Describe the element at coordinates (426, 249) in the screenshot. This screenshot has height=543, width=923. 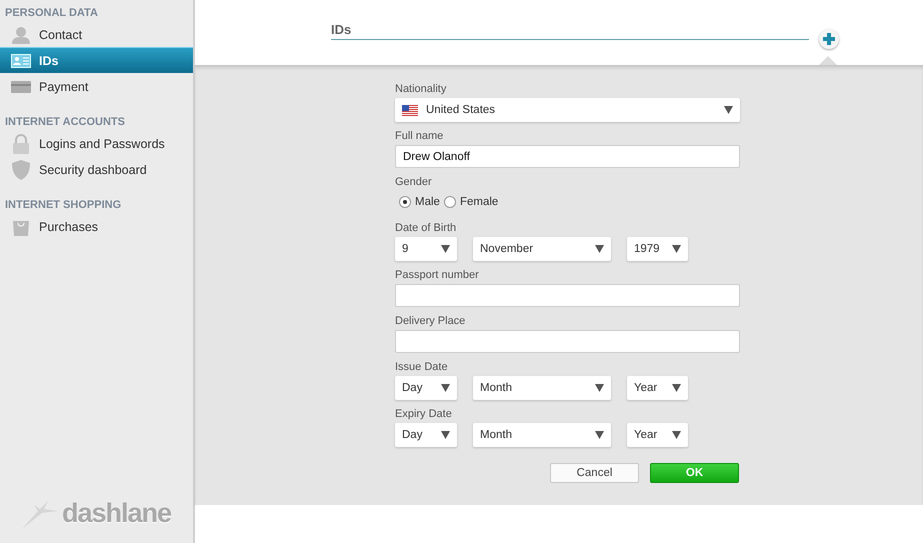
I see `date-select: 9` at that location.